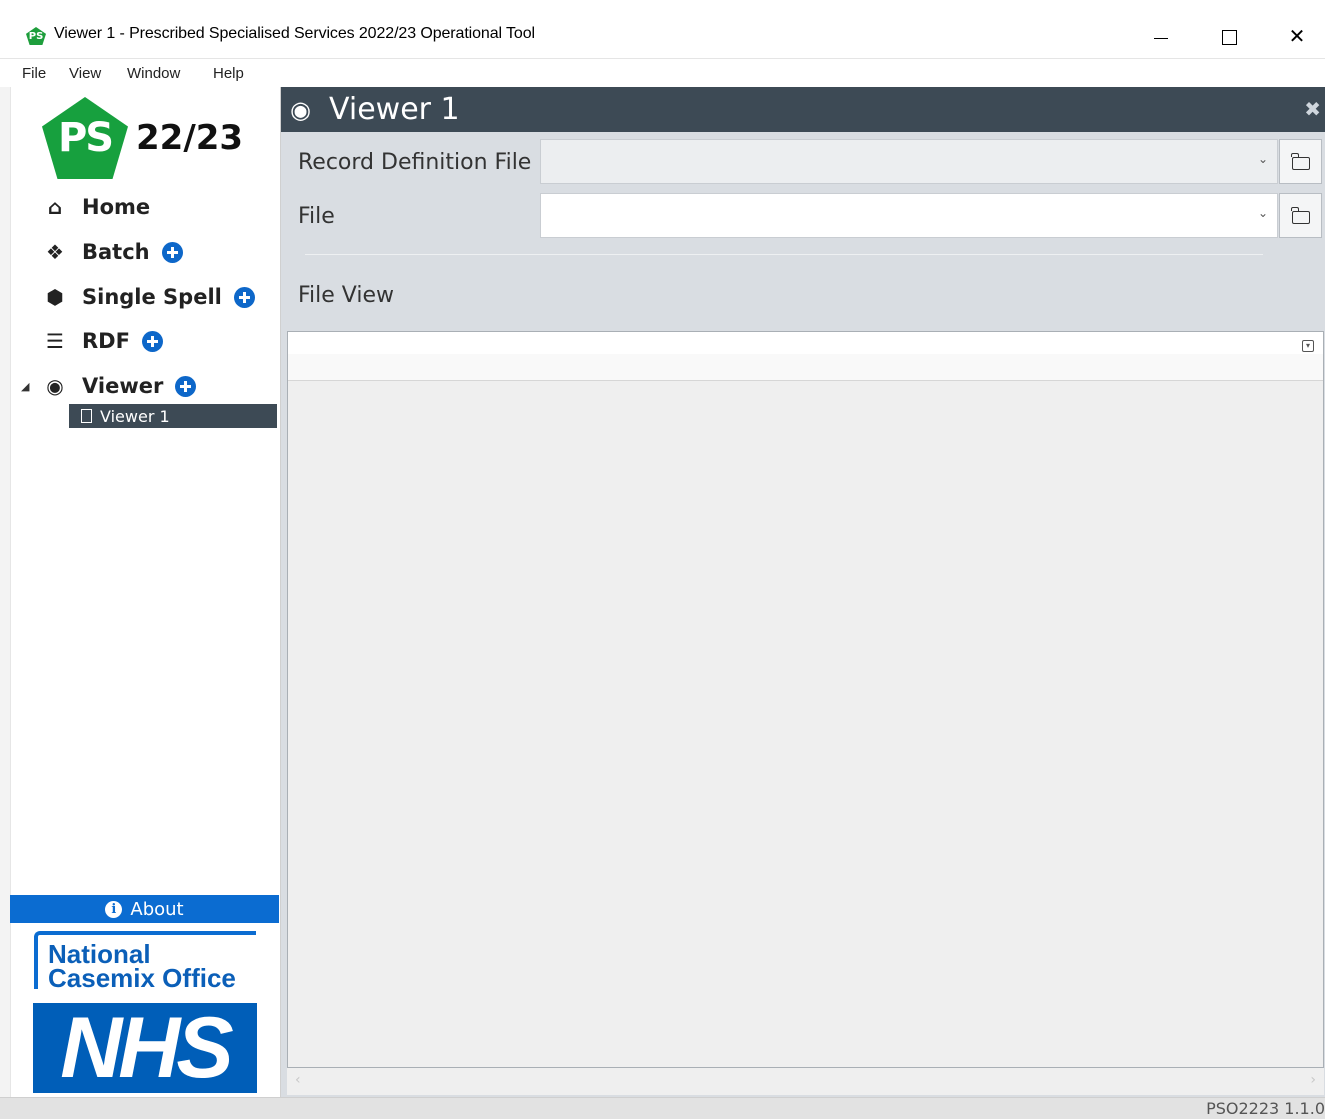 The width and height of the screenshot is (1325, 1119). What do you see at coordinates (662, 1108) in the screenshot?
I see `status-bar: PSO2223 1.1.0` at bounding box center [662, 1108].